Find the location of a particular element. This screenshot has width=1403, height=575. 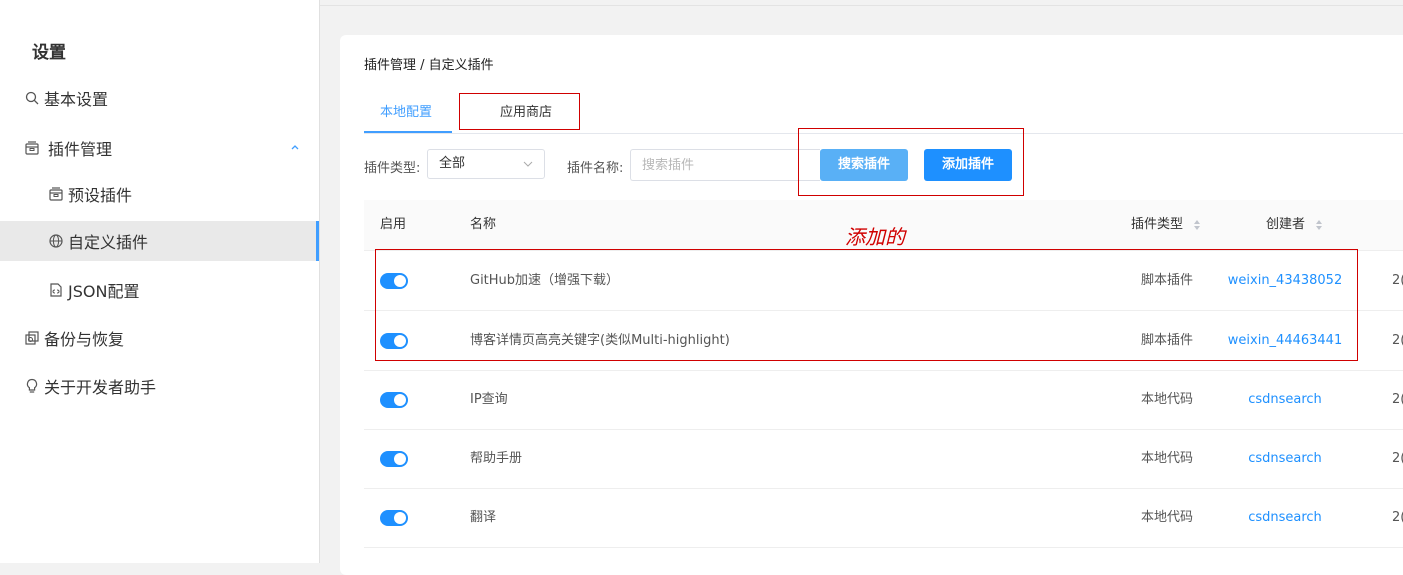

chevron-down-icon is located at coordinates (528, 164).